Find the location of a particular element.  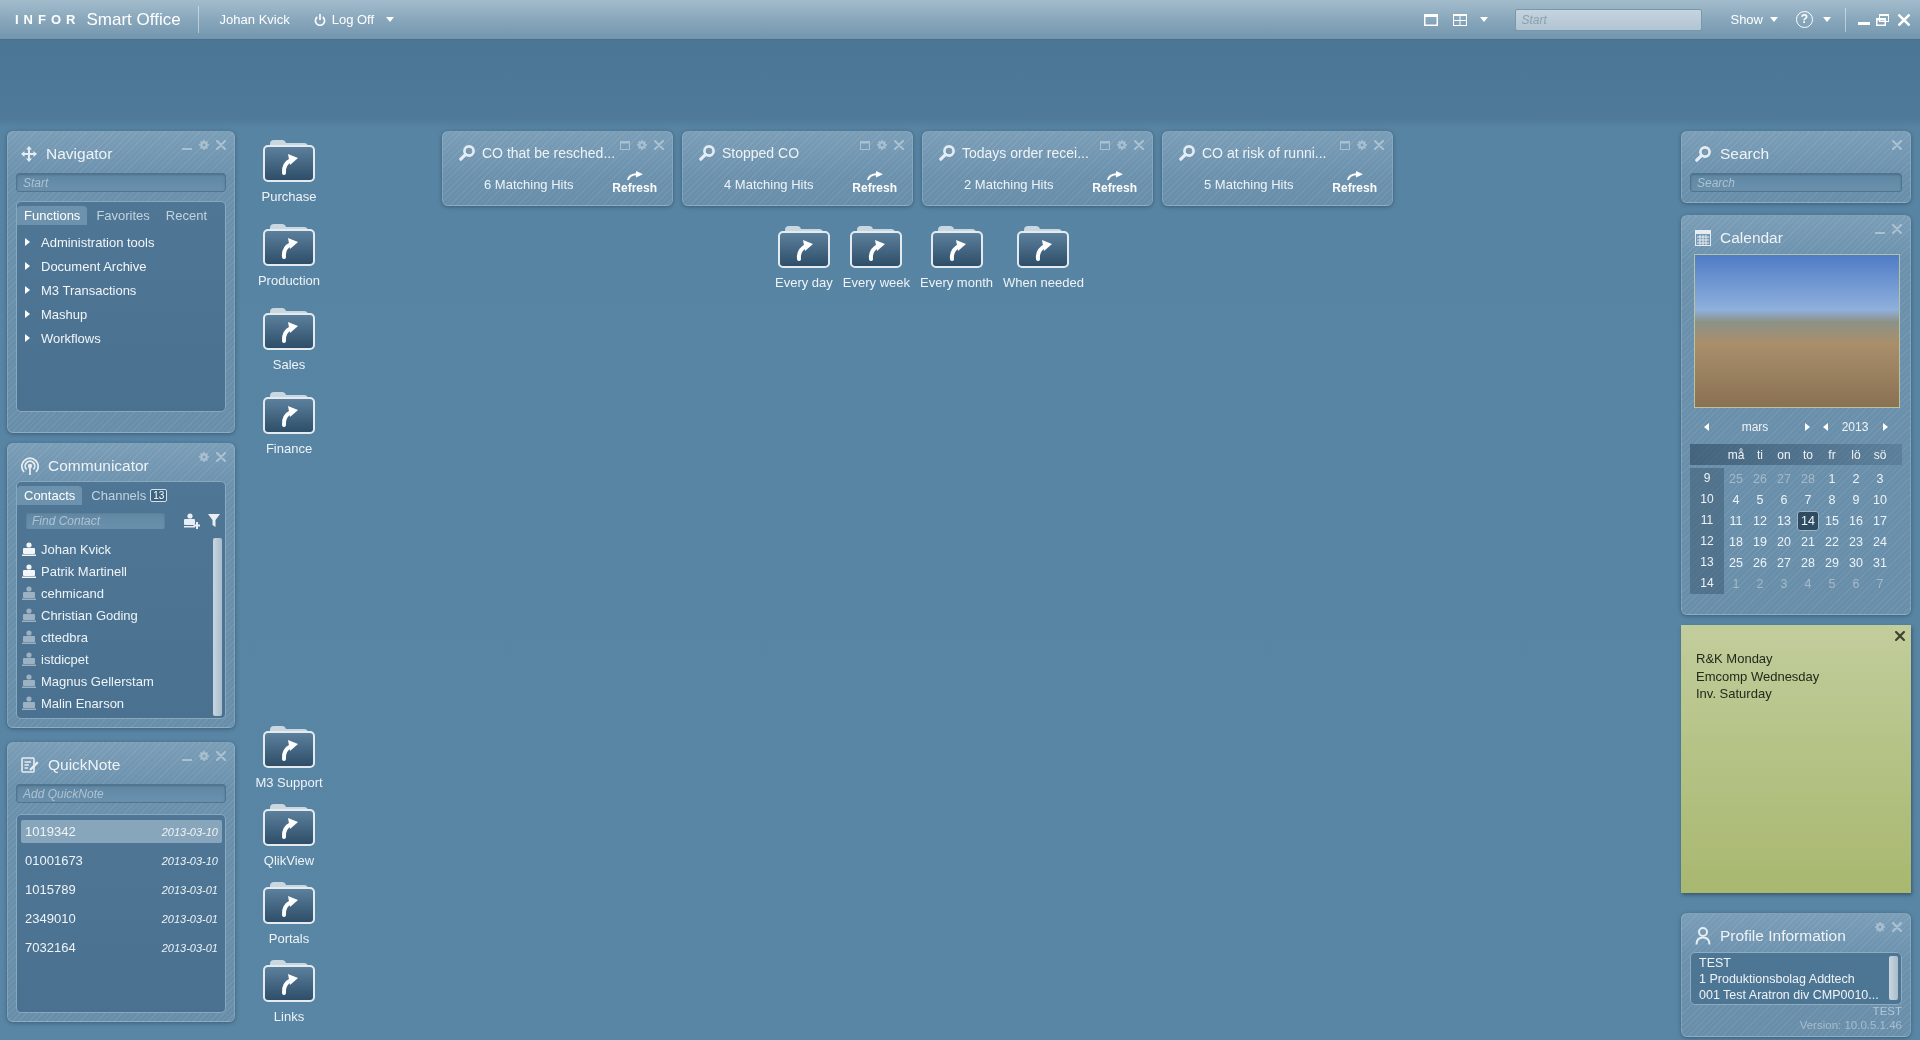

calendar-day: 23 is located at coordinates (1856, 541).